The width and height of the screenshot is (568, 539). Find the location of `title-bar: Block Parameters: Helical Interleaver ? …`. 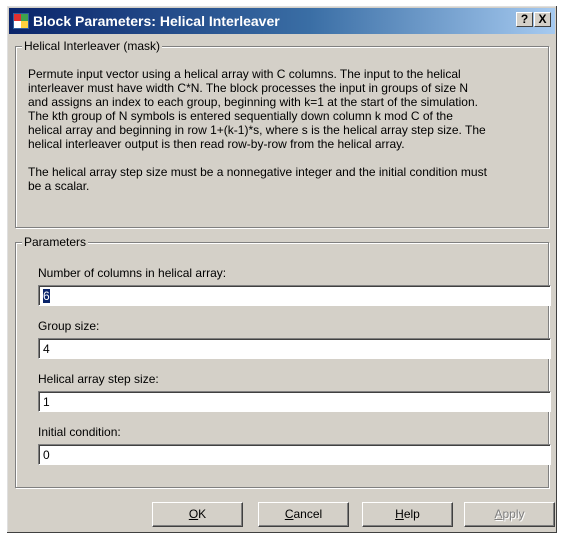

title-bar: Block Parameters: Helical Interleaver ? … is located at coordinates (282, 21).